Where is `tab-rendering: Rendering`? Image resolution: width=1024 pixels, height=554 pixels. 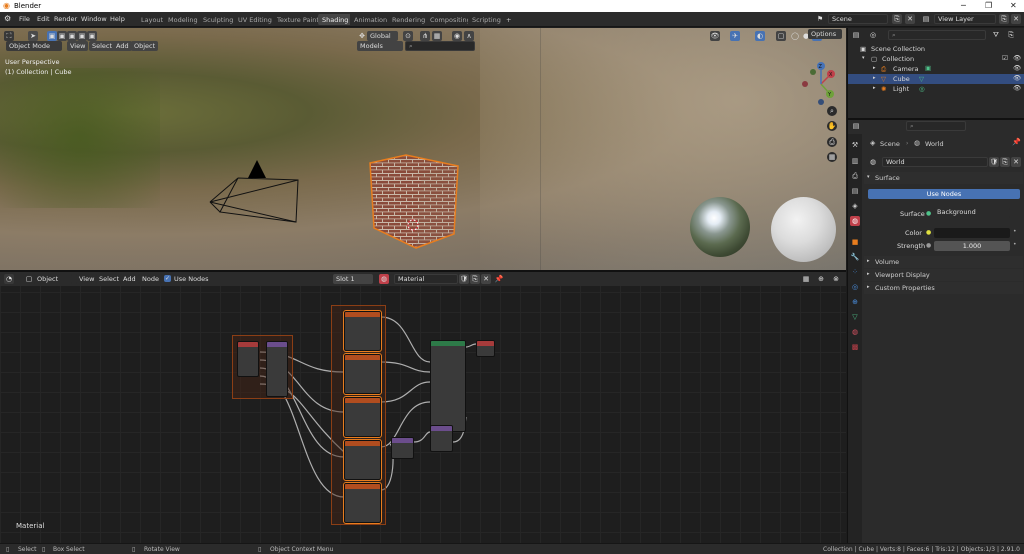
tab-rendering: Rendering is located at coordinates (409, 19).